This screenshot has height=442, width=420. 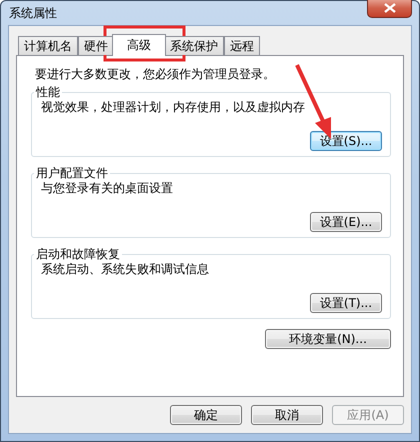 I want to click on tab: 硬件, so click(x=96, y=45).